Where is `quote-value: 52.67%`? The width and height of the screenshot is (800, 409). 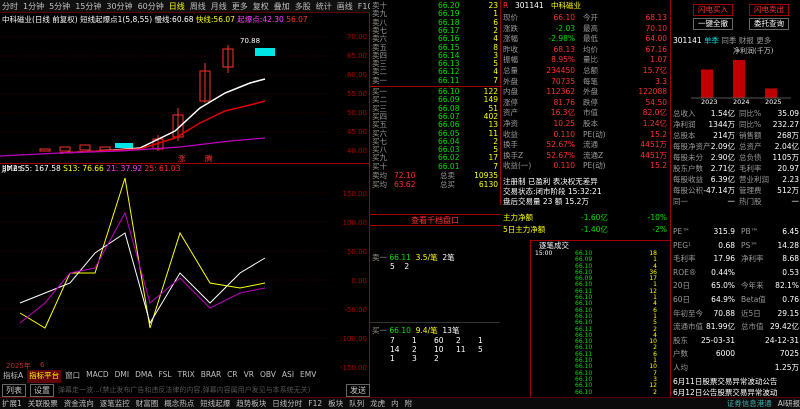 quote-value: 52.67% is located at coordinates (560, 155).